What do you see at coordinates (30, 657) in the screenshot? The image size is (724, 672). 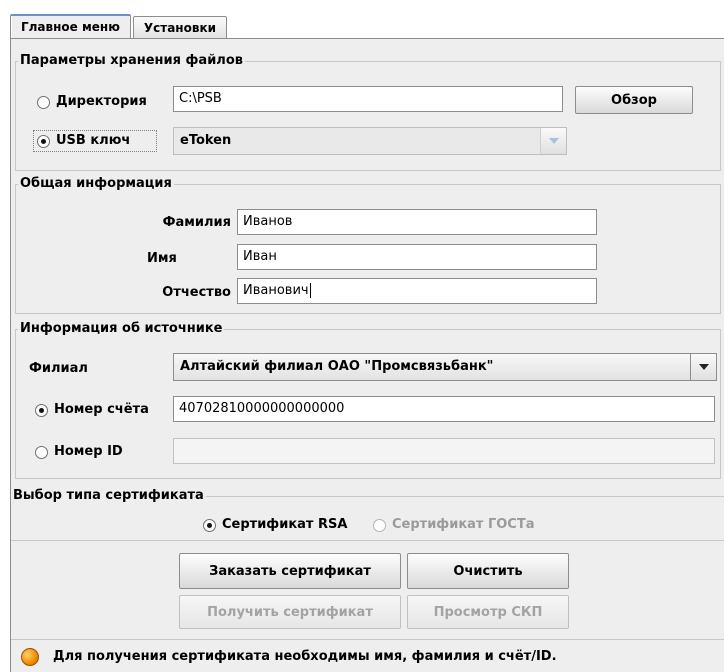 I see `warning-dot-icon` at bounding box center [30, 657].